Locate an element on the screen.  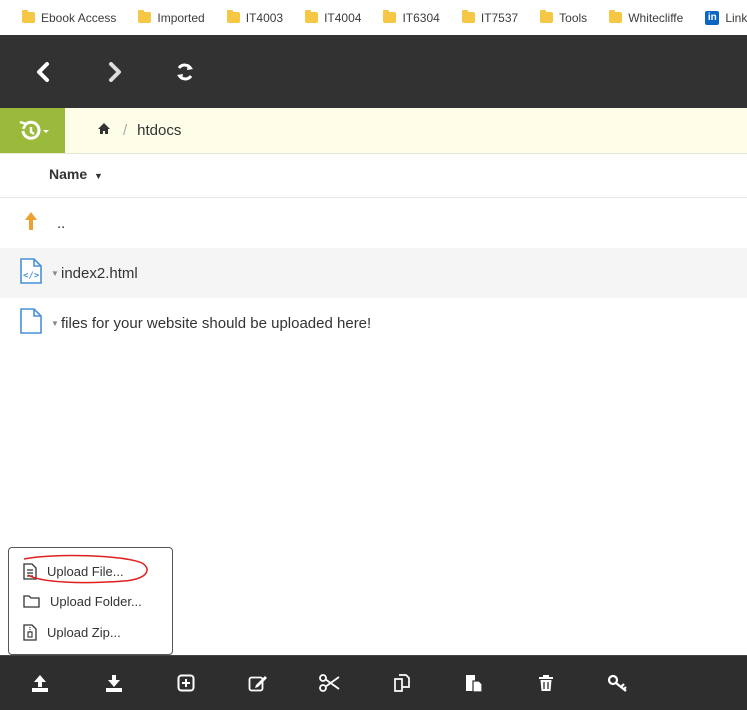
linkedin-icon: in is located at coordinates (712, 17).